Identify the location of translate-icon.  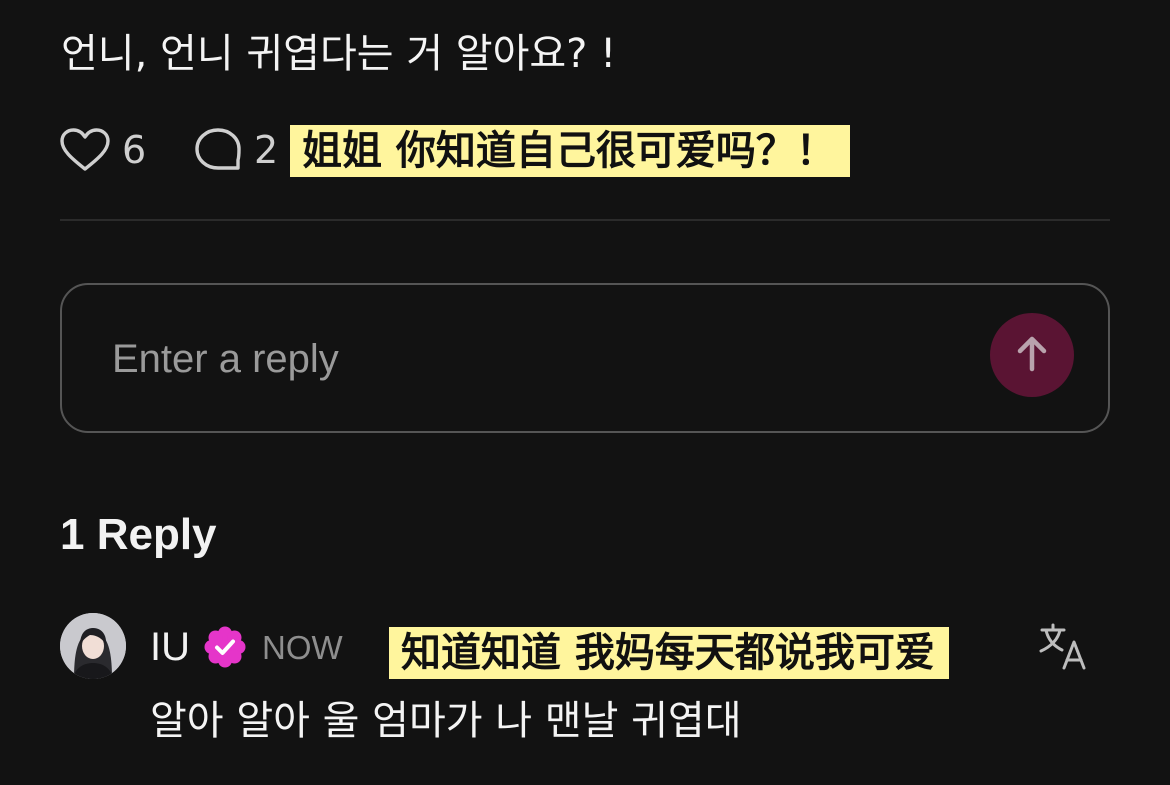
(1063, 649).